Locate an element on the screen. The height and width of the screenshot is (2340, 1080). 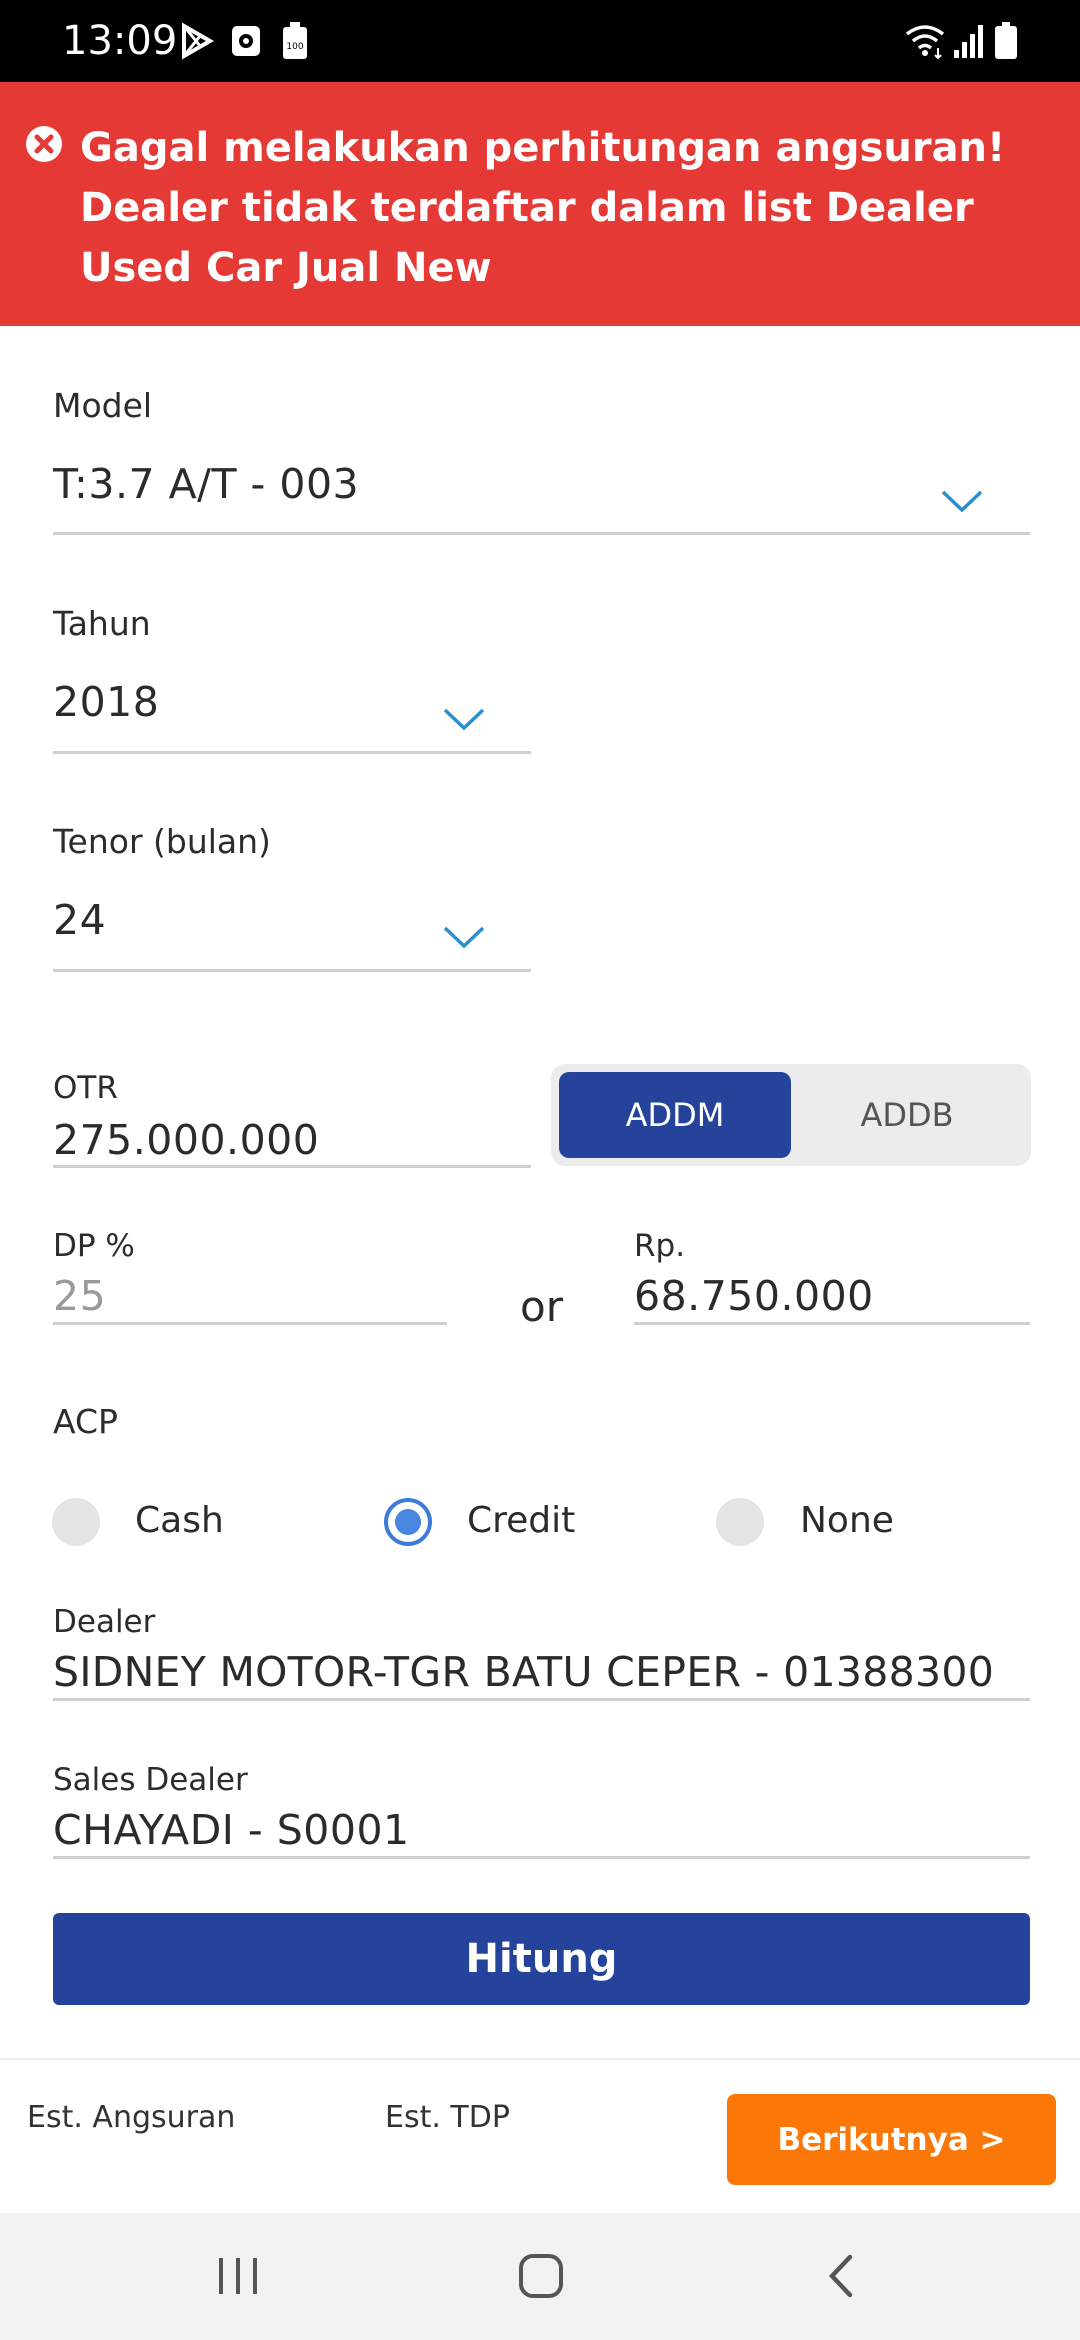
radio-cash-label: Cash is located at coordinates (179, 1520).